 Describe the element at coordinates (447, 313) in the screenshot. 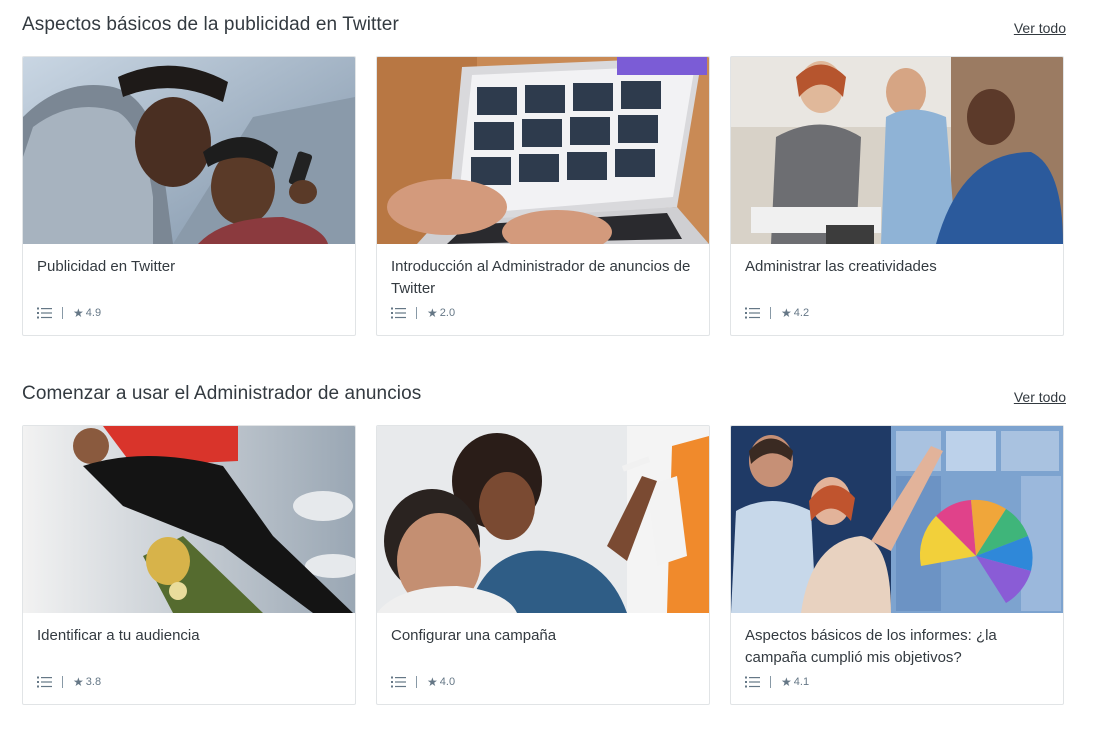

I see `course-rating: 2.0` at that location.